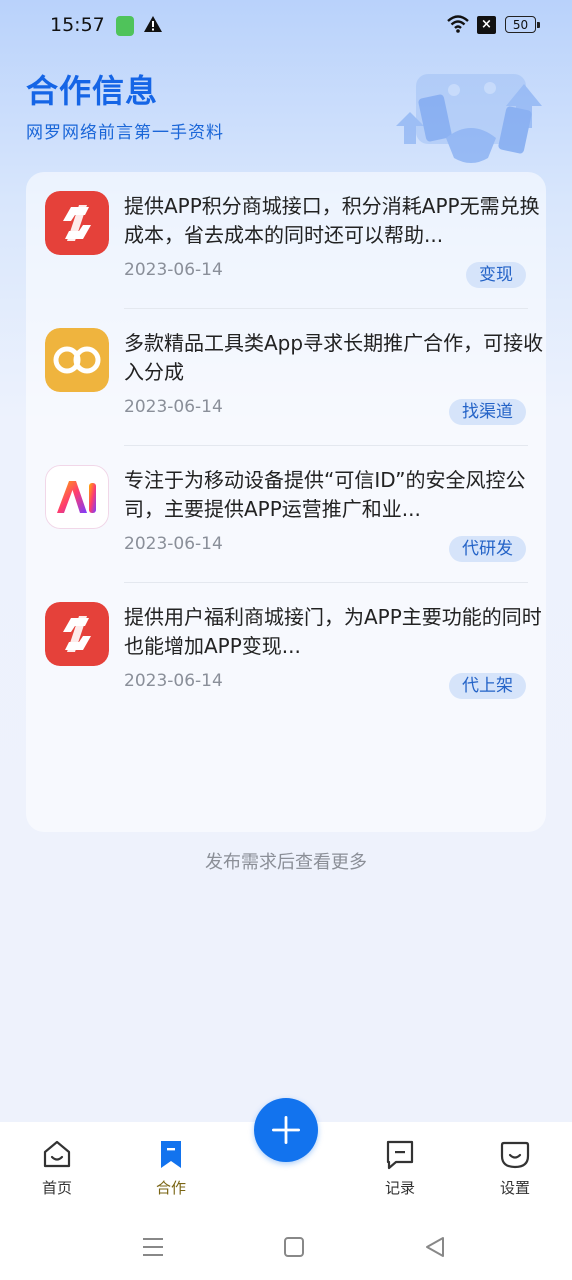 This screenshot has height=1280, width=572. I want to click on tab-cooperation: 合作, so click(171, 1167).